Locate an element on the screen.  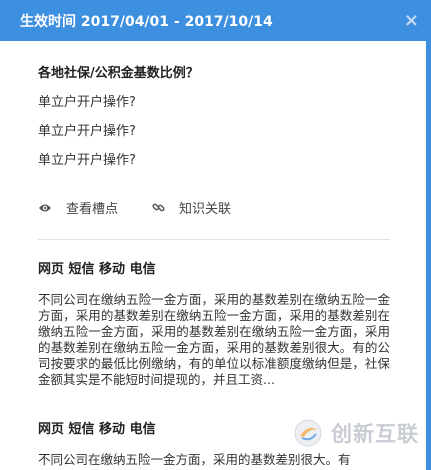
question-title: 各地社保/公积金基数比例？ is located at coordinates (118, 73).